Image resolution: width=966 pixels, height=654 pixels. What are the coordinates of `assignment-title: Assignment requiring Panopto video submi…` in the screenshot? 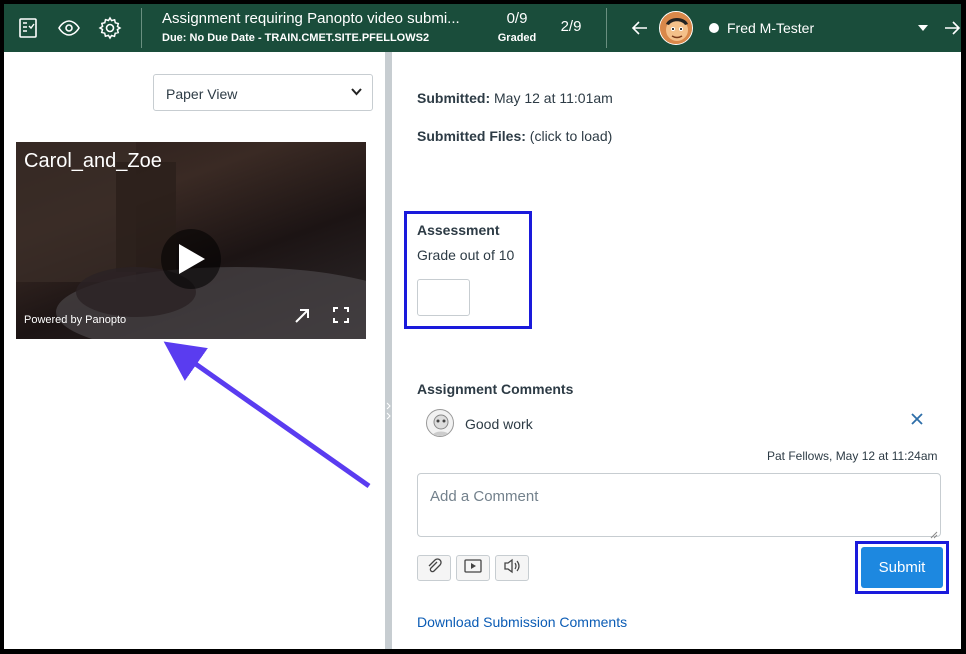 It's located at (322, 18).